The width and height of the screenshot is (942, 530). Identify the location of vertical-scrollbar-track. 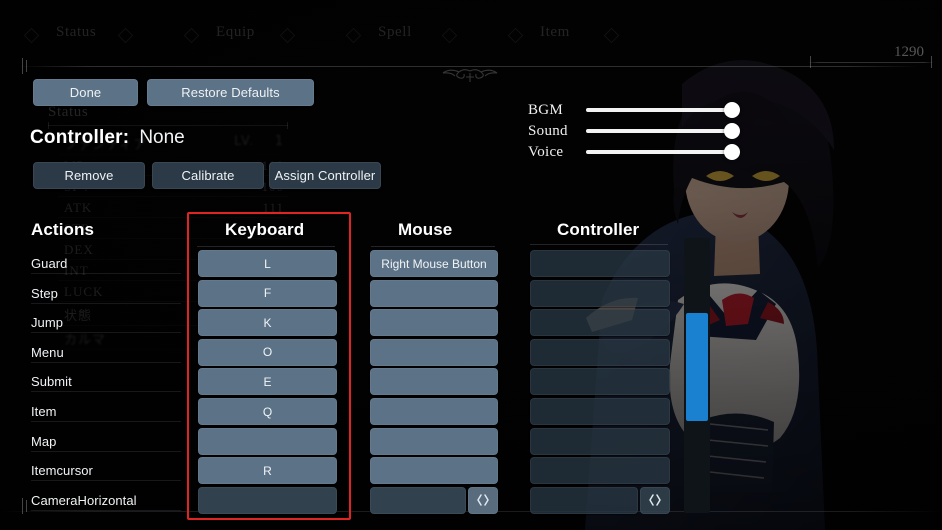
(697, 375).